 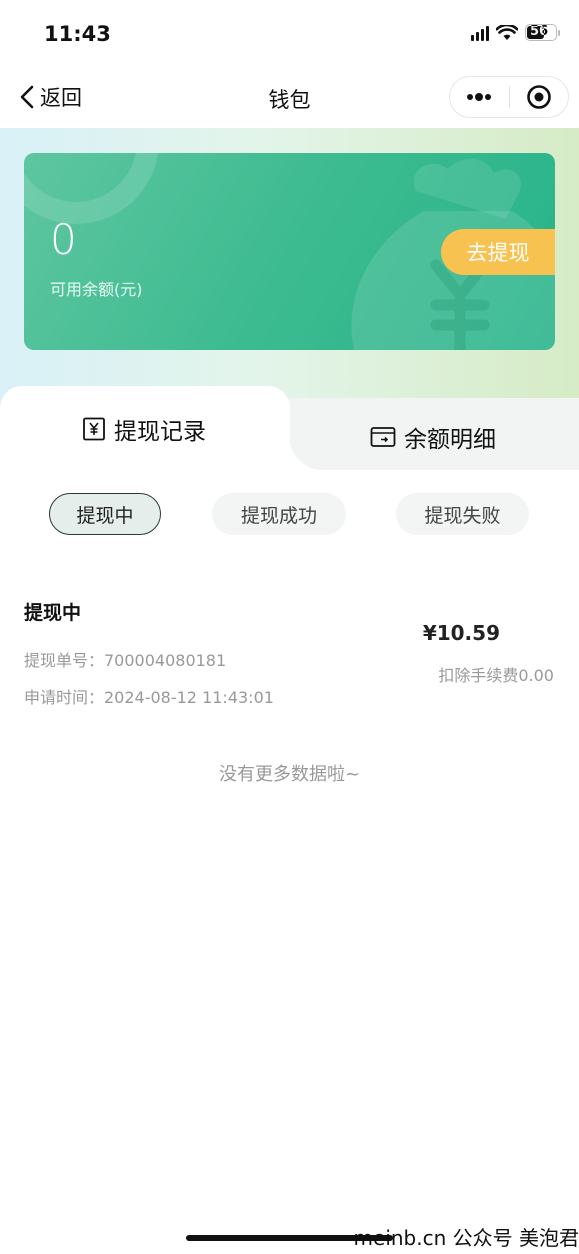 I want to click on status-time: 11:43, so click(x=77, y=34).